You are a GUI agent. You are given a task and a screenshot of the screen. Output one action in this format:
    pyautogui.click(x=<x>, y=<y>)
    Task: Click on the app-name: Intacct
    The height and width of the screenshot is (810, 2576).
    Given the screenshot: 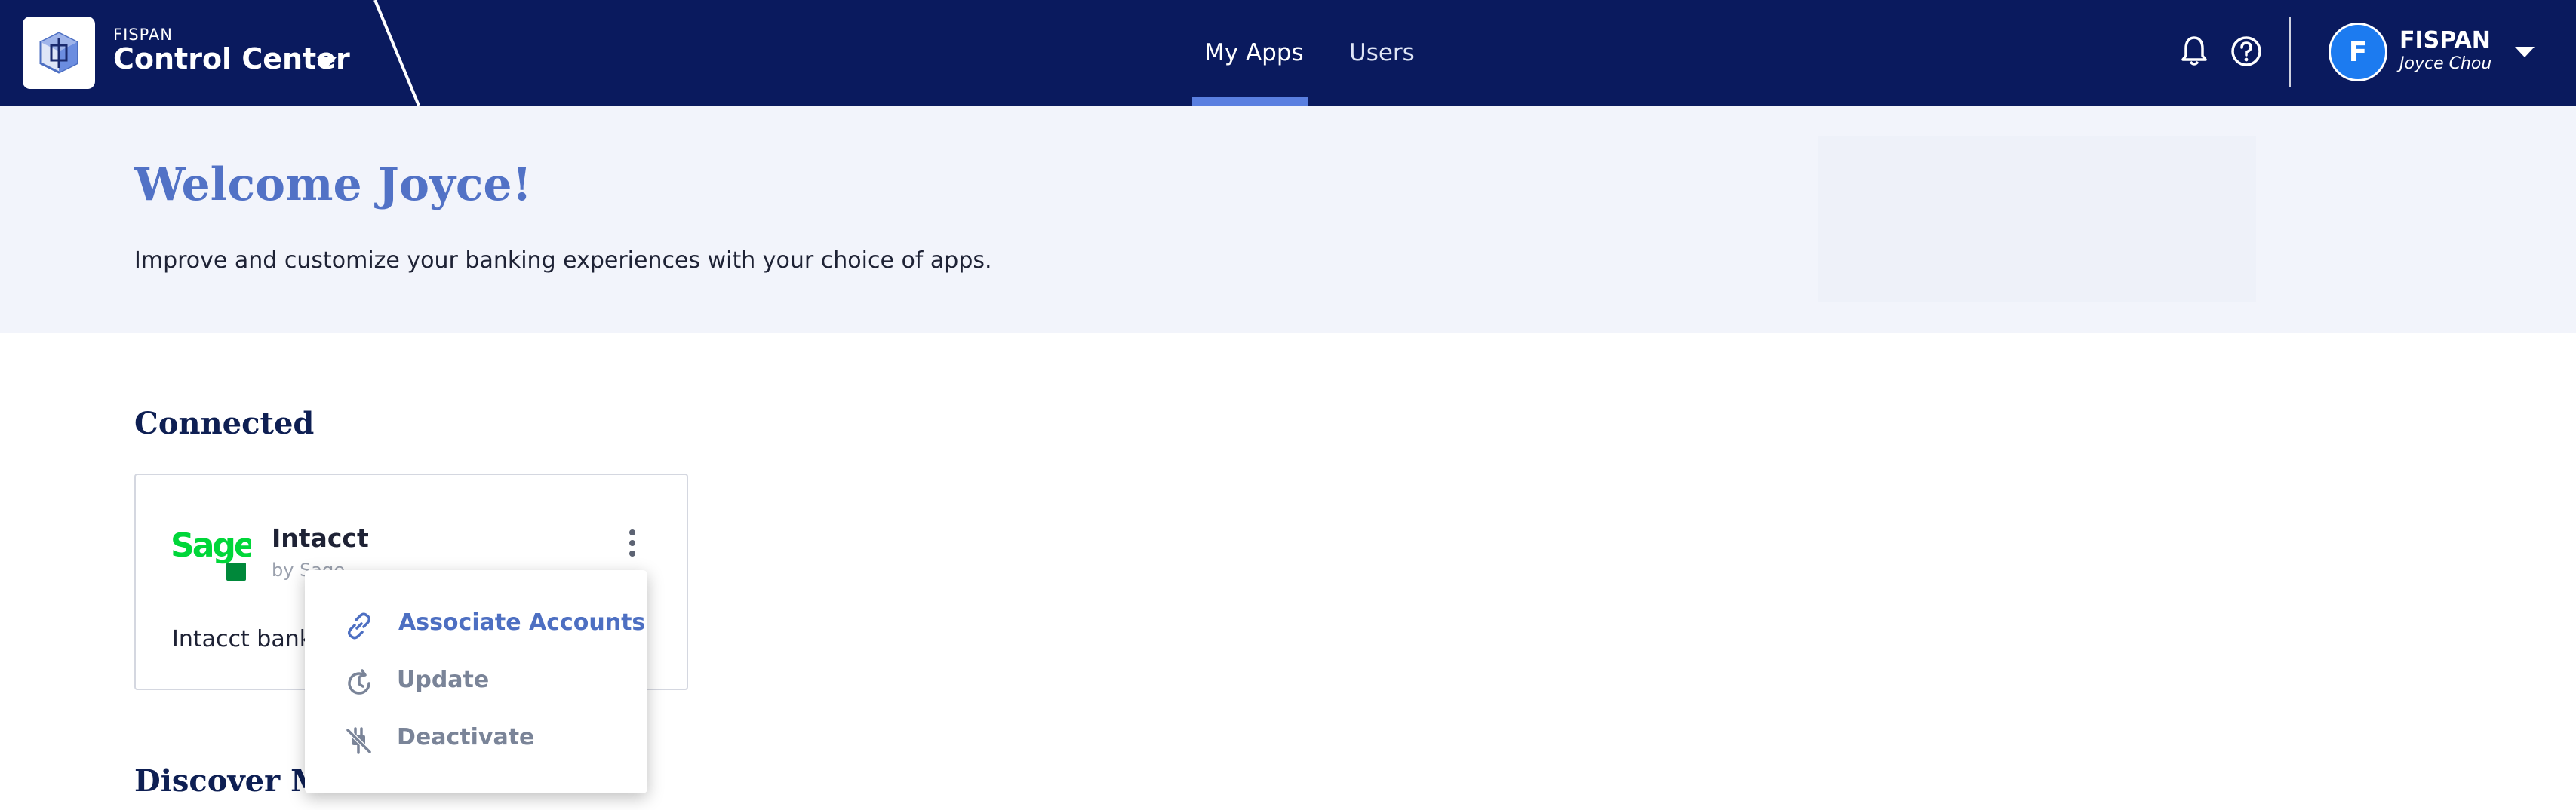 What is the action you would take?
    pyautogui.click(x=320, y=538)
    